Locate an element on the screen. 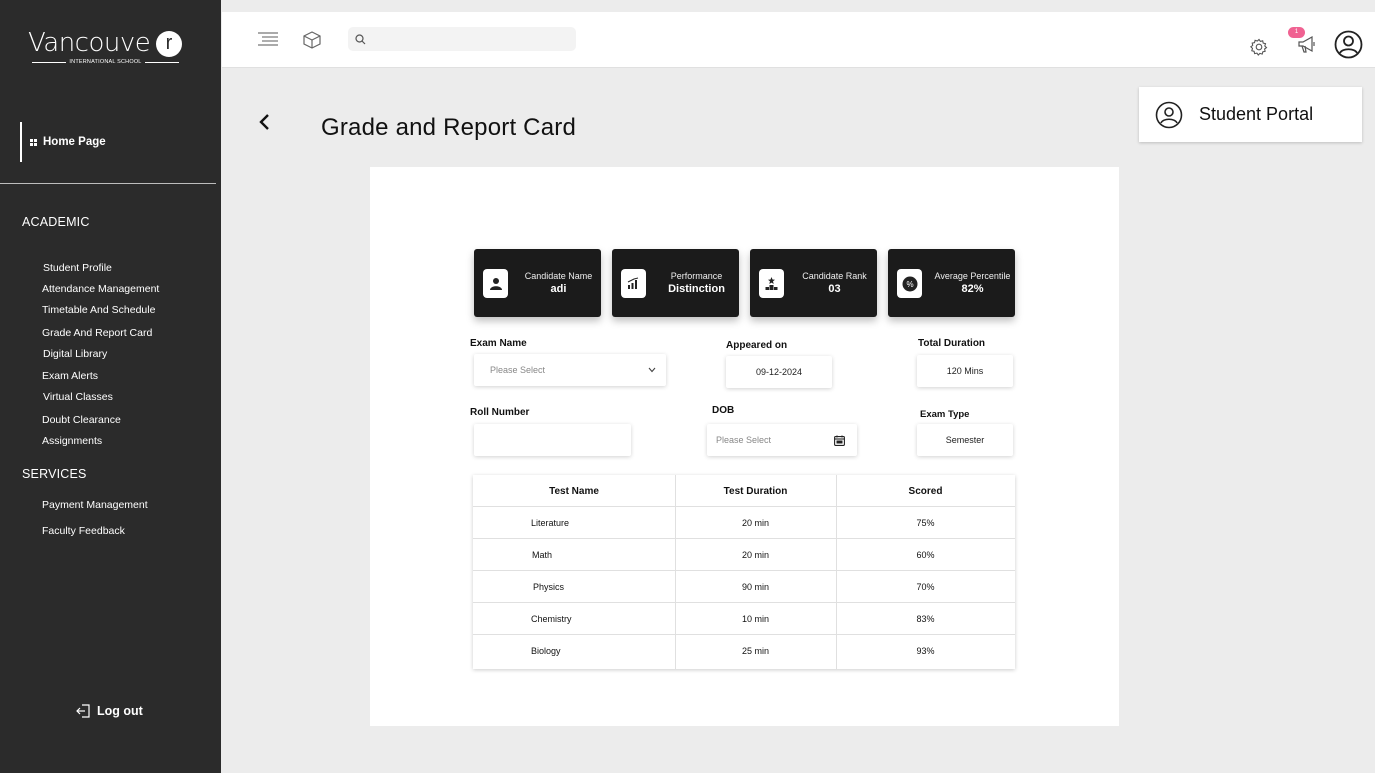  box-icon is located at coordinates (312, 40).